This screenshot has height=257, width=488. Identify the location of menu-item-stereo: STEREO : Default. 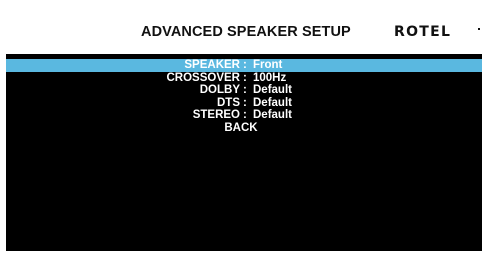
(244, 115).